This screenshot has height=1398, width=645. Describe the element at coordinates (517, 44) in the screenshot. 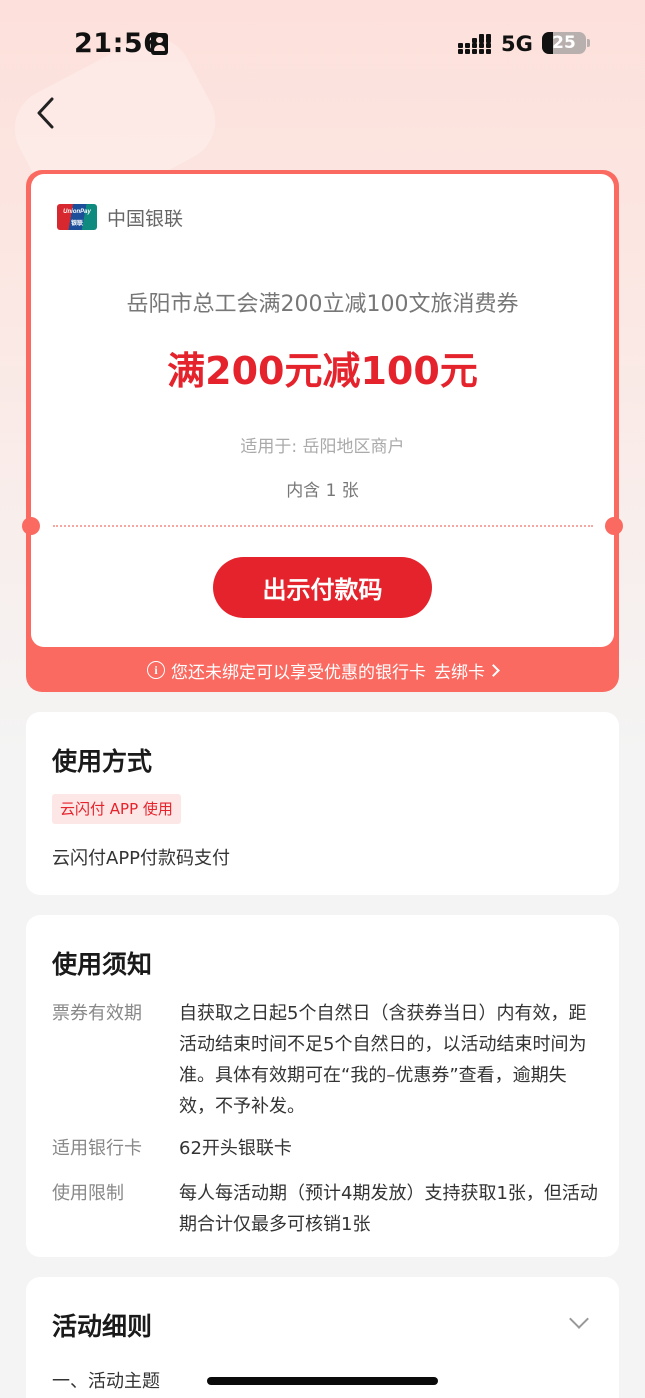

I see `network-type: 5G` at that location.